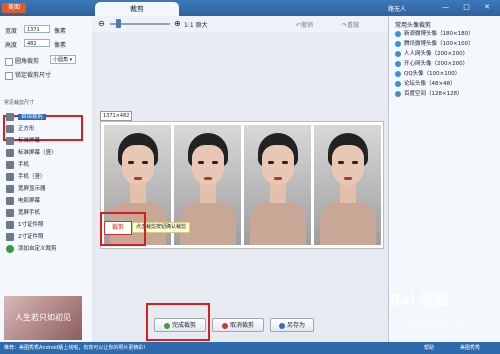 Image resolution: width=500 pixels, height=354 pixels. Describe the element at coordinates (46, 165) in the screenshot. I see `preset-item-phone: 手机` at that location.